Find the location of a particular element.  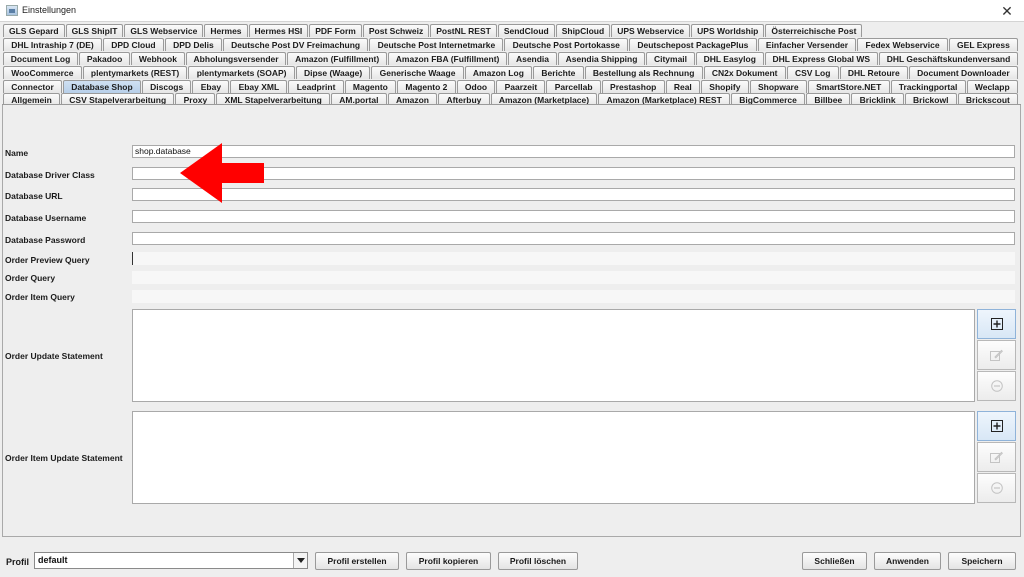

tab-parcellab: Parcellab is located at coordinates (573, 86).